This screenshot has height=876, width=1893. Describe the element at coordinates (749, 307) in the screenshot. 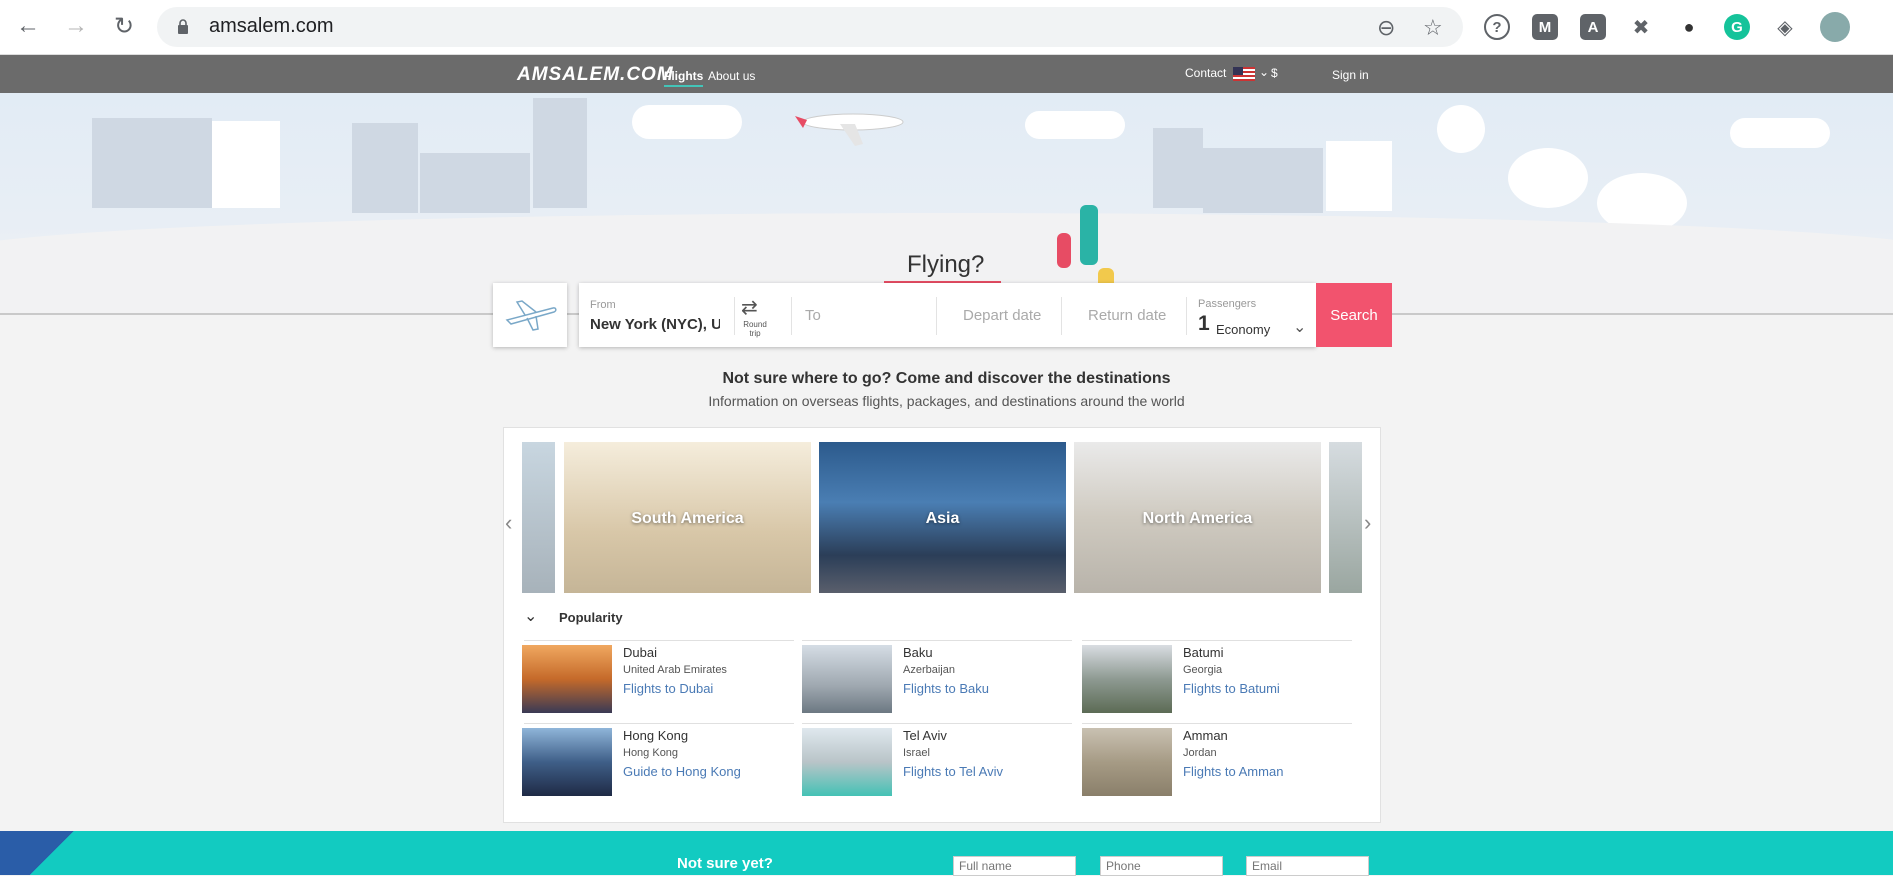

I see `swap-icon: ⇄` at that location.